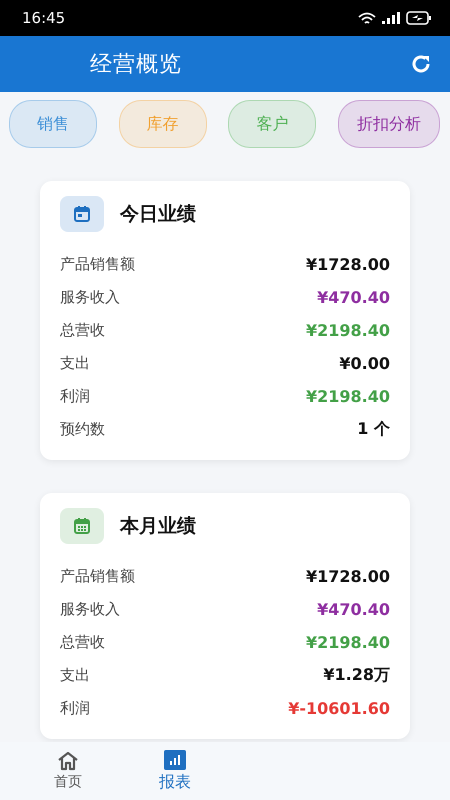 This screenshot has width=450, height=800. Describe the element at coordinates (178, 771) in the screenshot. I see `nav-item: 报表` at that location.